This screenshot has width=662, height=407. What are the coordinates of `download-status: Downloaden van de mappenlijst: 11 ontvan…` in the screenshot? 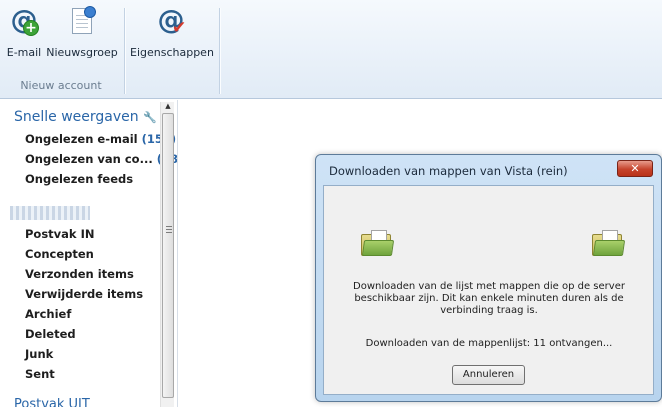 It's located at (489, 343).